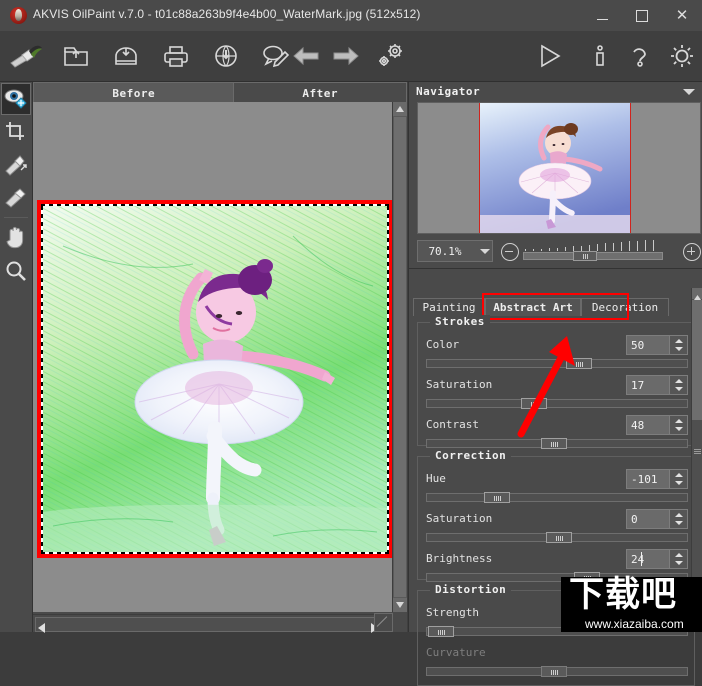 The image size is (702, 686). What do you see at coordinates (443, 344) in the screenshot?
I see `param-label: Color` at bounding box center [443, 344].